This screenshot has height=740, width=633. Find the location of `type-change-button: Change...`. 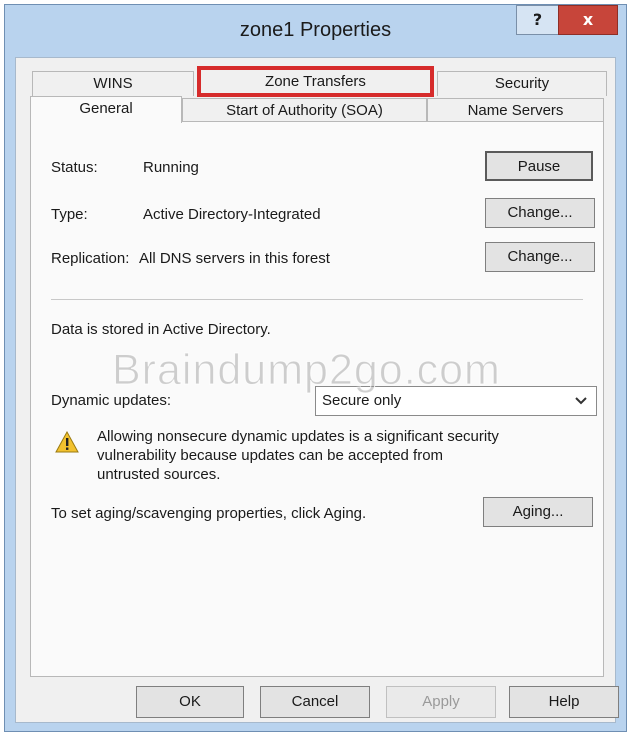

type-change-button: Change... is located at coordinates (540, 213).